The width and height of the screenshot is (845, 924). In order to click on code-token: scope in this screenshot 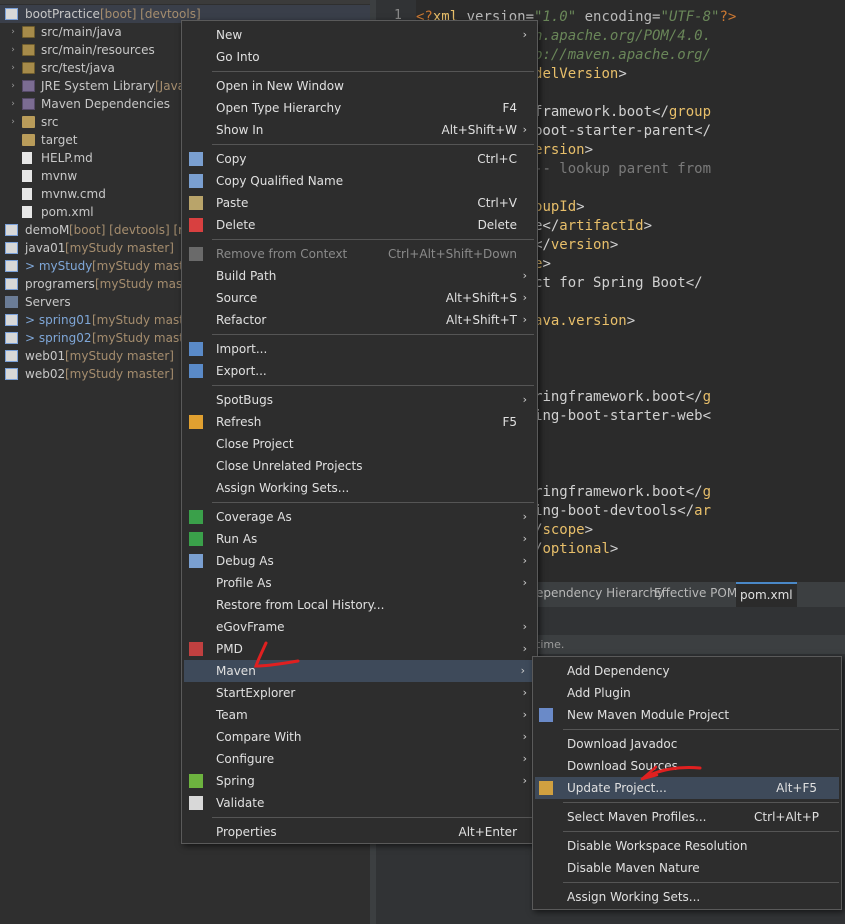, I will do `click(563, 530)`.